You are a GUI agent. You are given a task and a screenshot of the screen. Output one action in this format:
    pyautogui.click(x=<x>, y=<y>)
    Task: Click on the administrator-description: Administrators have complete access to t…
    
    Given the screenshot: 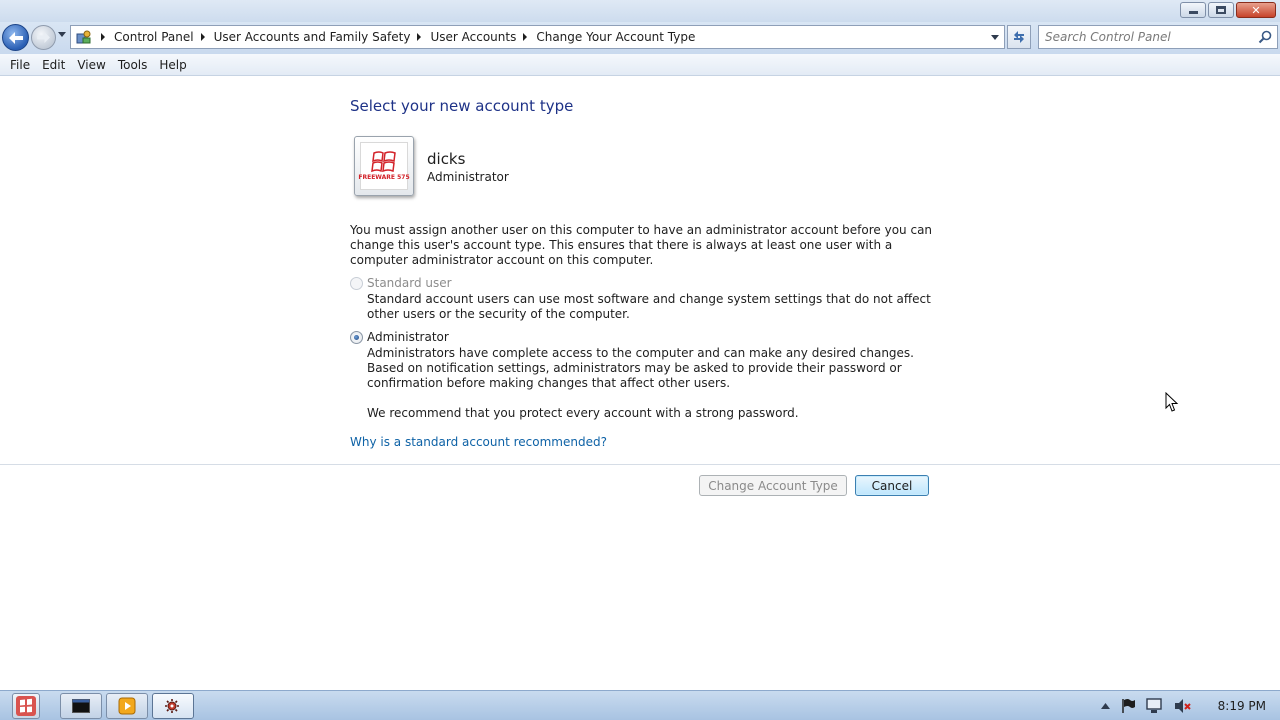 What is the action you would take?
    pyautogui.click(x=640, y=368)
    